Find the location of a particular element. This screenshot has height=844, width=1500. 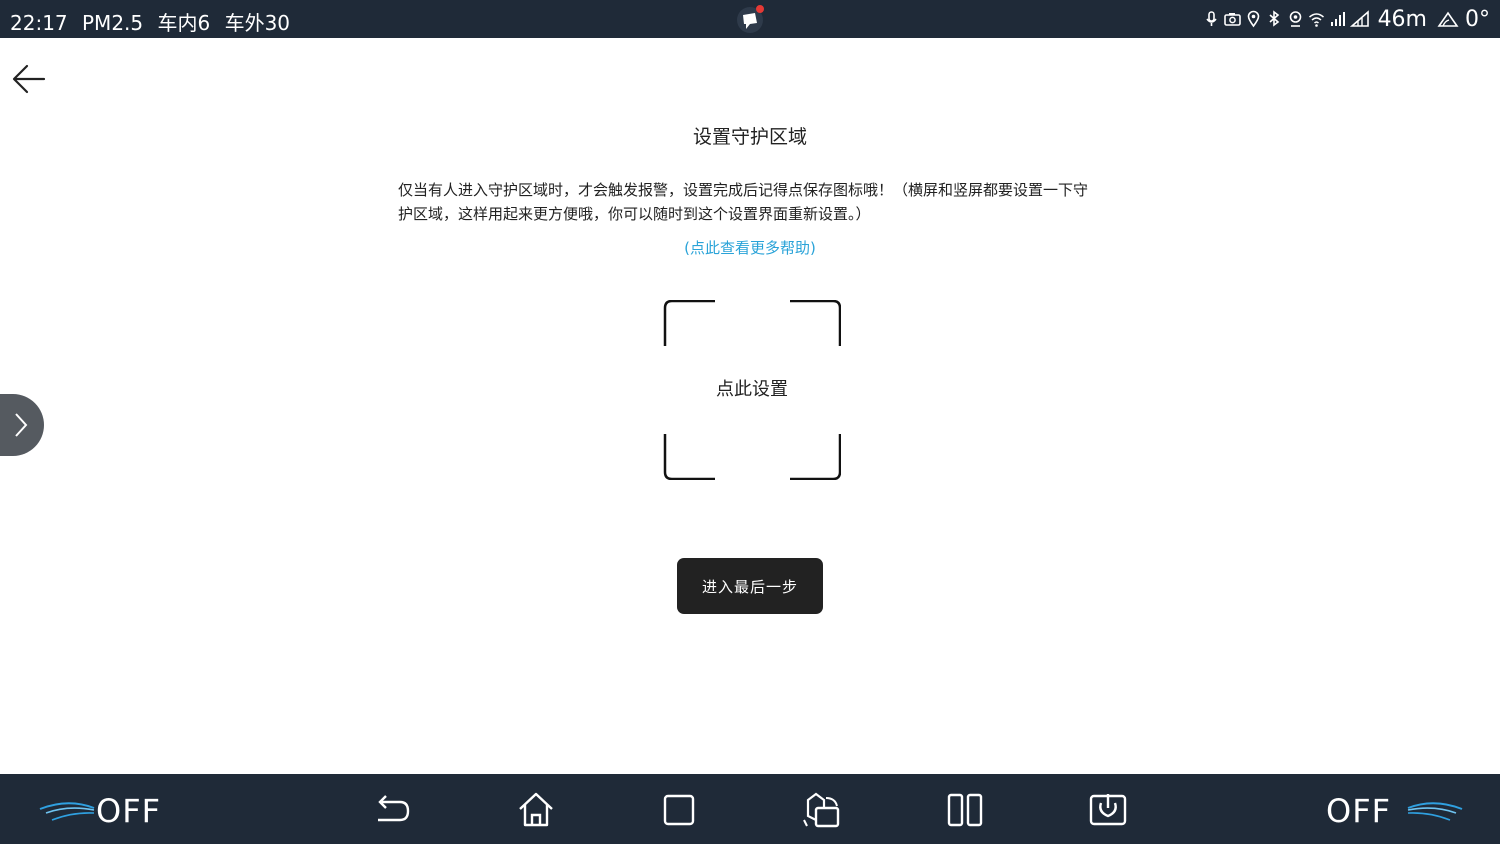

notification-bell-icon is located at coordinates (750, 19).